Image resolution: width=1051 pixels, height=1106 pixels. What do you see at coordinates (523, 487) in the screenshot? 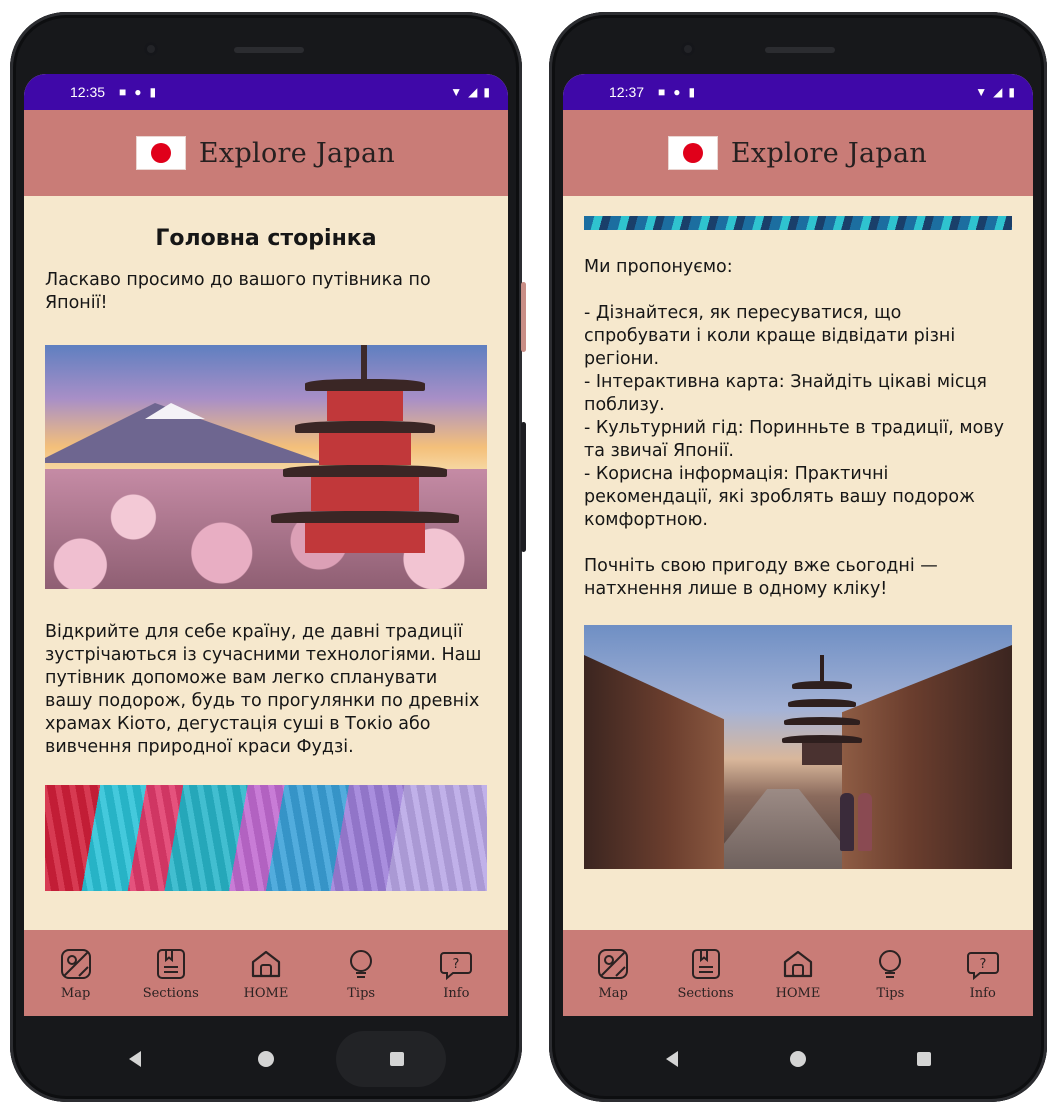
I see `power-button` at bounding box center [523, 487].